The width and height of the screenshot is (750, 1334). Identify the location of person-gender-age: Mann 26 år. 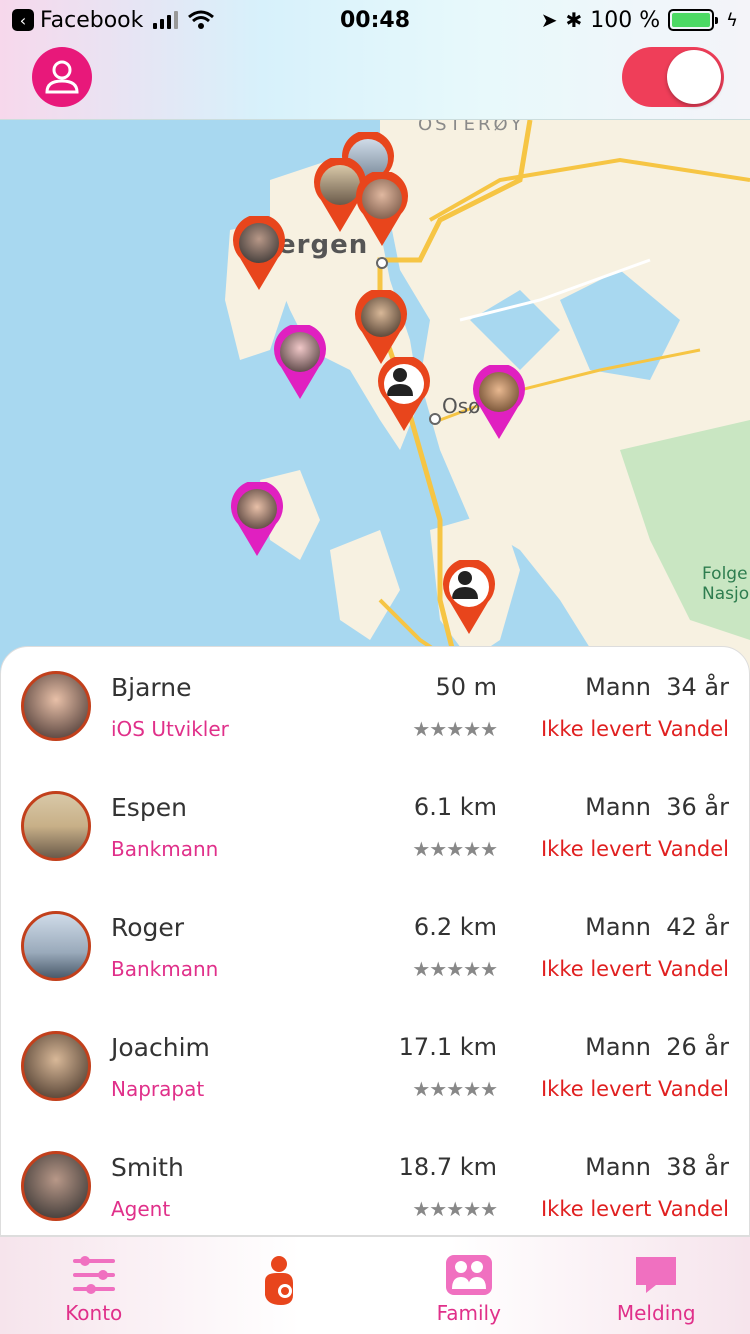
(657, 1047).